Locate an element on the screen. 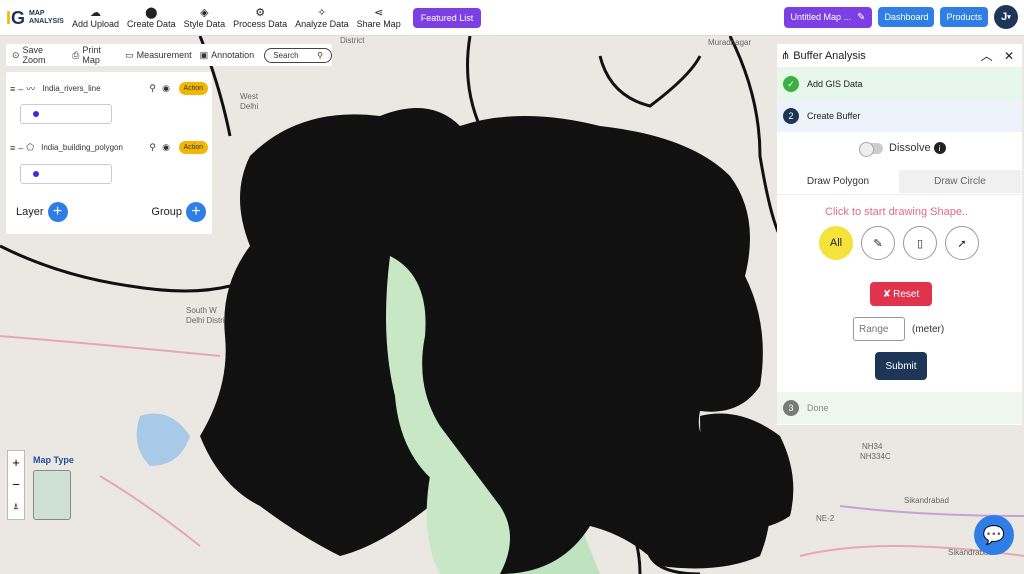 Image resolution: width=1024 pixels, height=574 pixels. paint-bucket-icon: ◈ is located at coordinates (204, 12).